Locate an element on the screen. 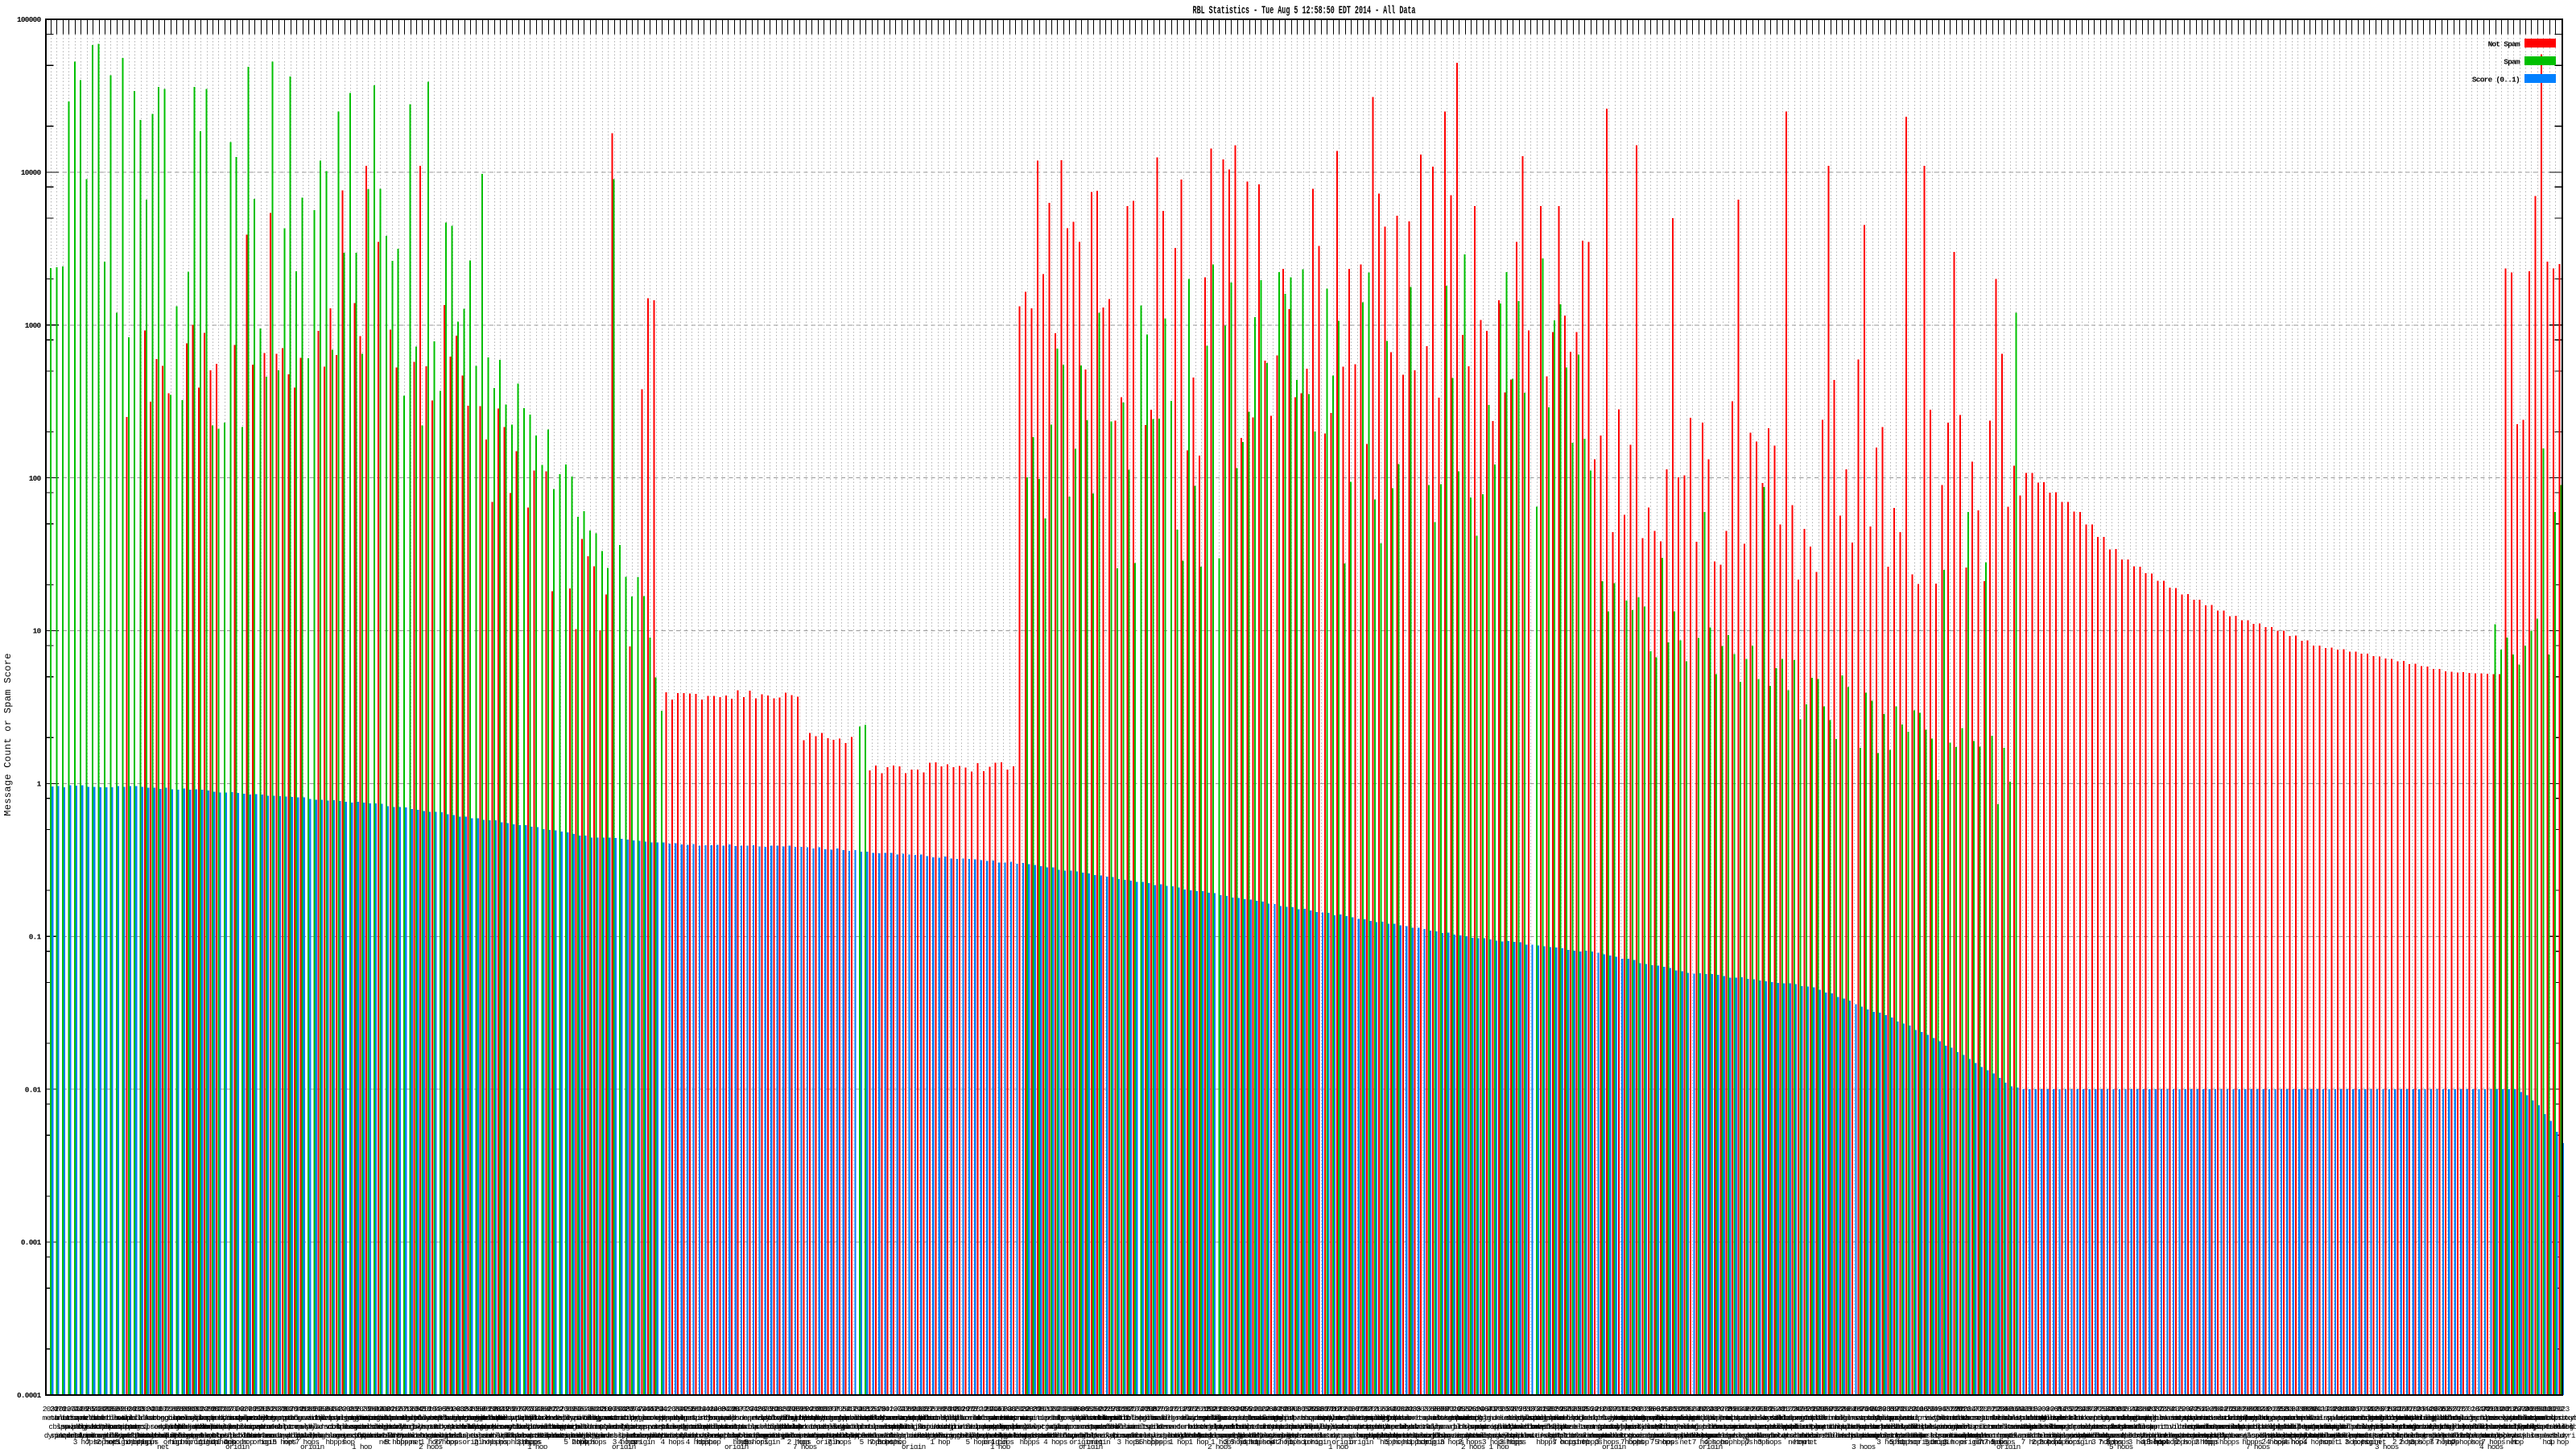  svg-text: 2023 is located at coordinates (2561, 1409).